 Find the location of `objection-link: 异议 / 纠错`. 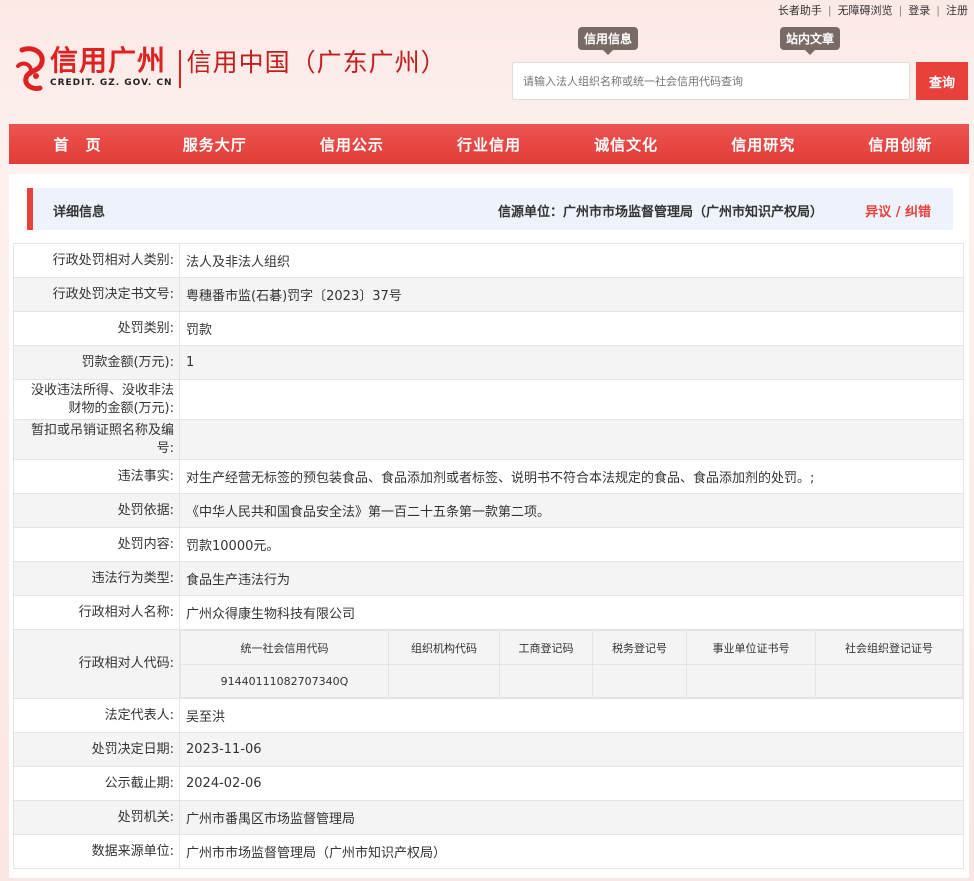

objection-link: 异议 / 纠错 is located at coordinates (898, 210).